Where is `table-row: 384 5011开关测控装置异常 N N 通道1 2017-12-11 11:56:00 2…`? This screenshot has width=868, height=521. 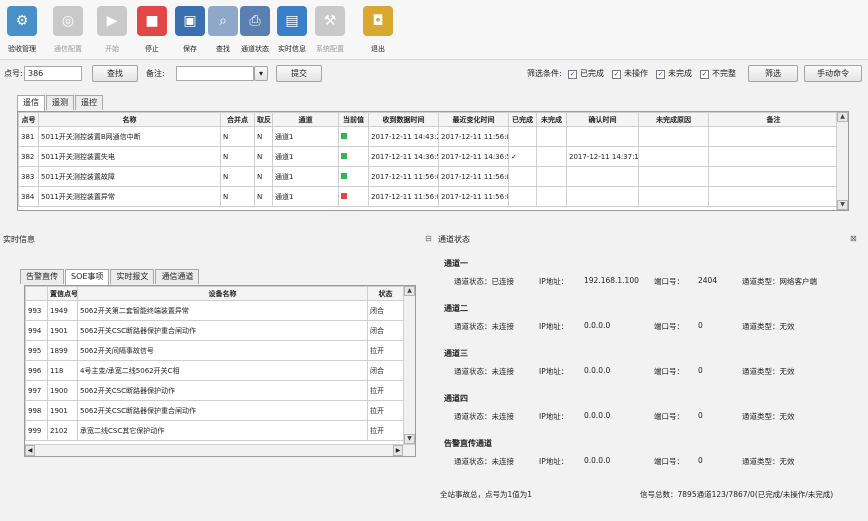
table-row: 384 5011开关测控装置异常 N N 通道1 2017-12-11 11:56:00 2… is located at coordinates (428, 196).